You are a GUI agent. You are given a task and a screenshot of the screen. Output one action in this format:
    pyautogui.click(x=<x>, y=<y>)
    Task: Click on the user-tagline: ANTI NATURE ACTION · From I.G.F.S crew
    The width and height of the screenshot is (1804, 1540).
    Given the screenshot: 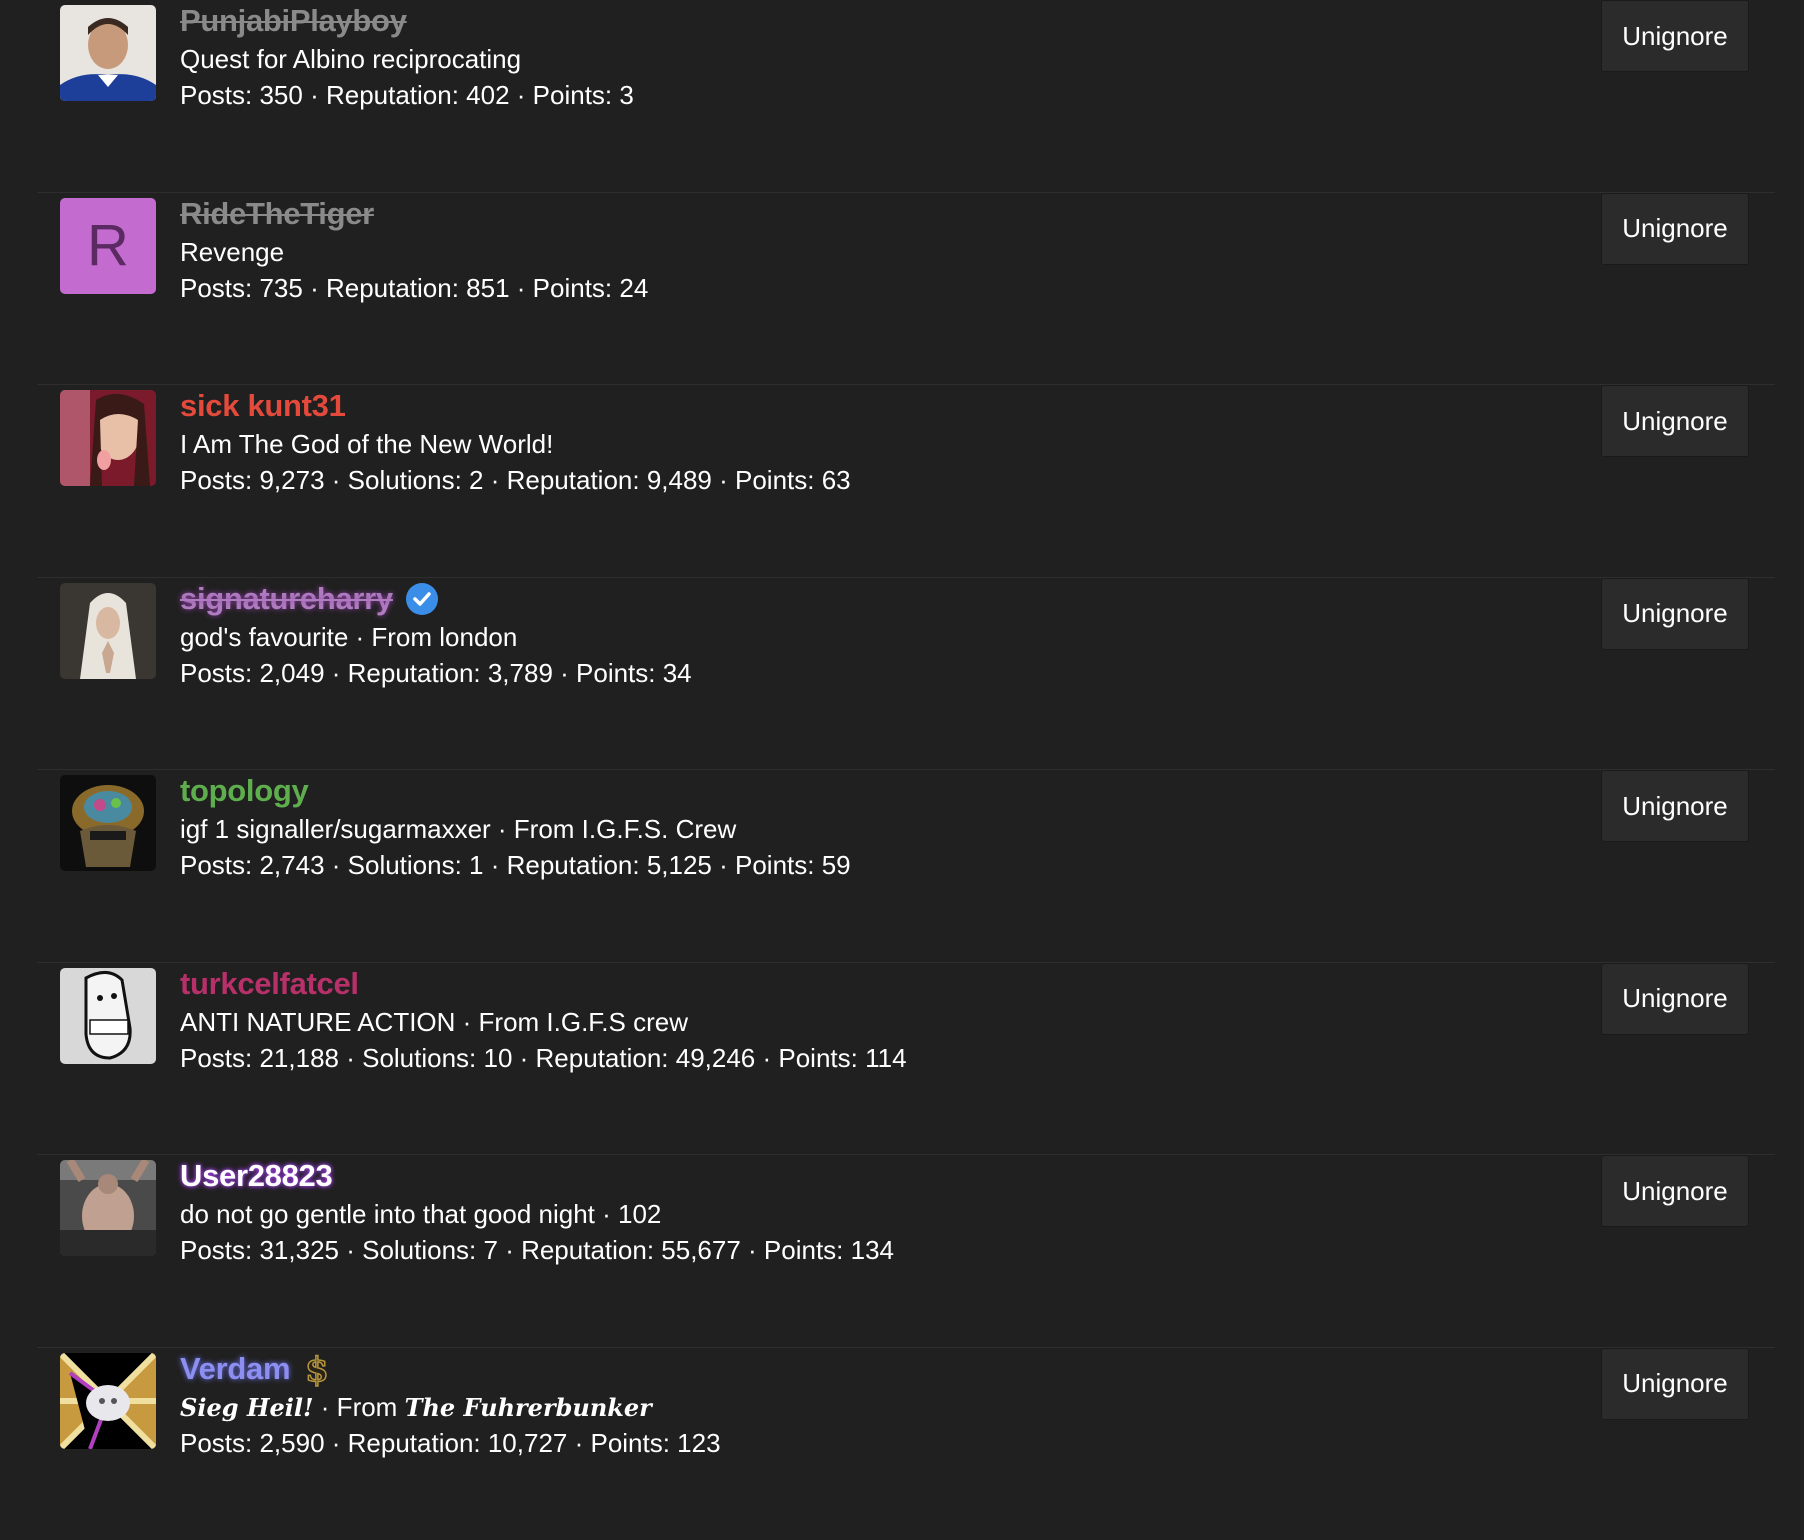 What is the action you would take?
    pyautogui.click(x=847, y=1022)
    